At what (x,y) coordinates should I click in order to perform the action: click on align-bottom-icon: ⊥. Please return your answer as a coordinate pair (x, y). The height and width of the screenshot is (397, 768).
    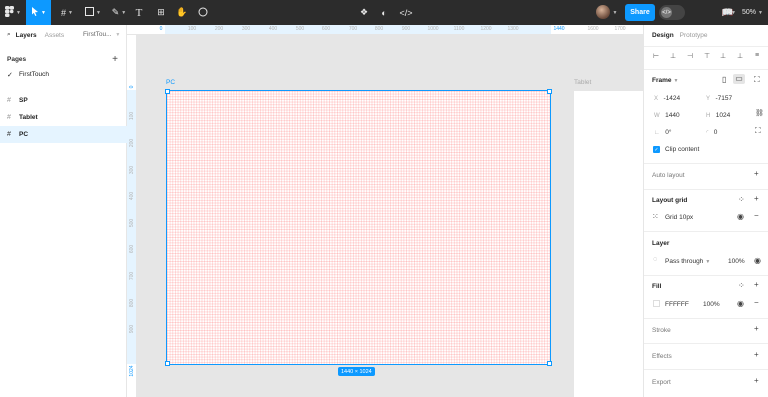
    Looking at the image, I should click on (741, 56).